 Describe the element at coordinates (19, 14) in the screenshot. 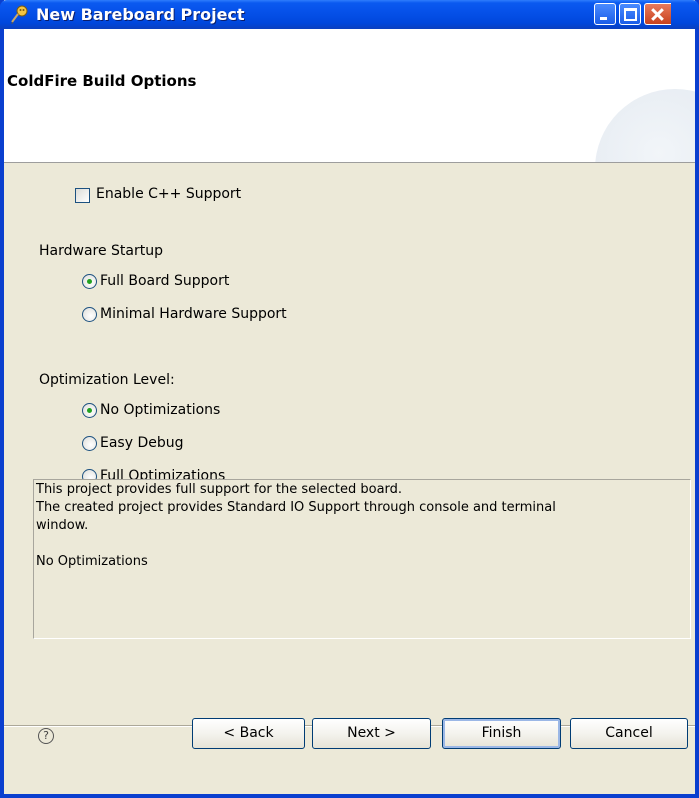

I see `app-icon` at that location.